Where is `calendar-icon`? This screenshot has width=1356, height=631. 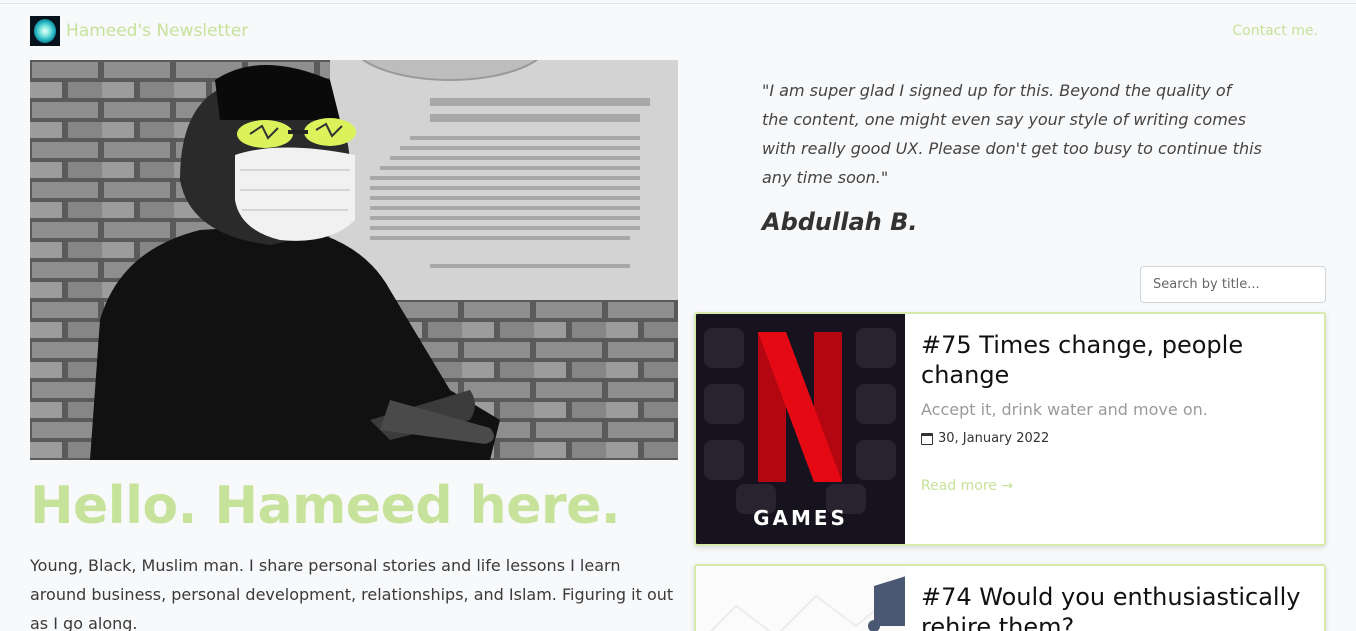 calendar-icon is located at coordinates (927, 438).